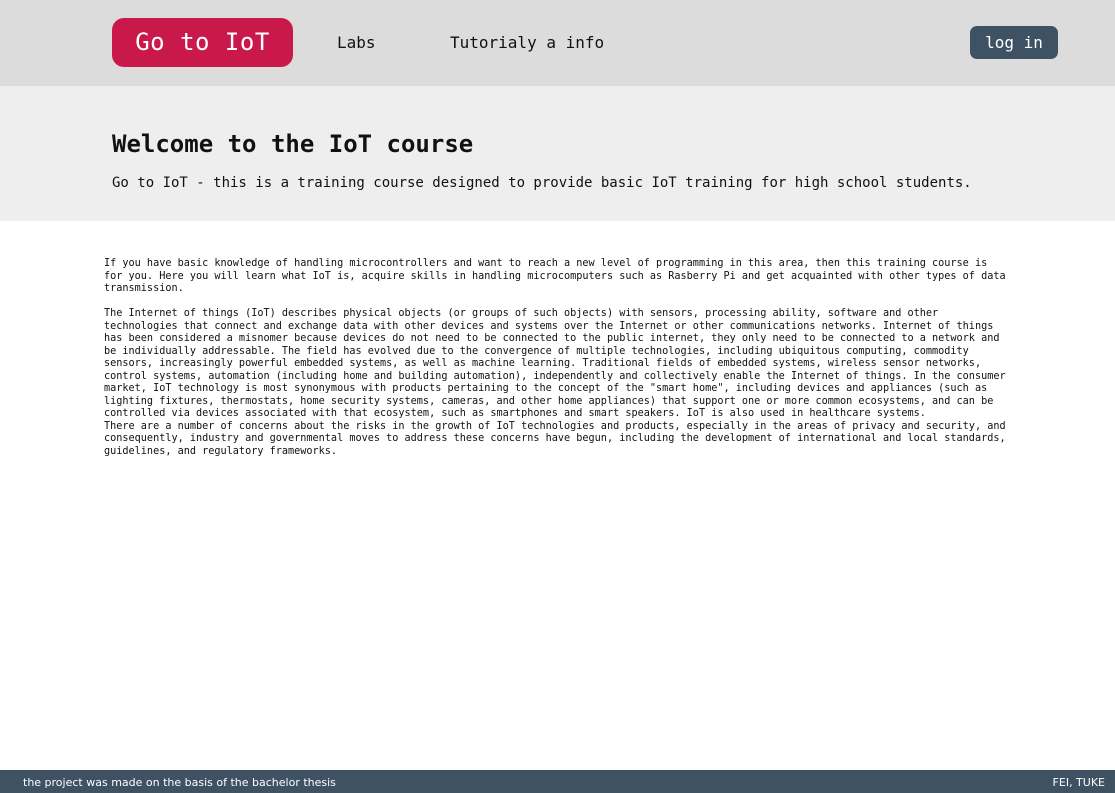 The image size is (1115, 793). I want to click on top-navigation-bar: Go to IoT Labs Tutorialy a info log in, so click(557, 43).